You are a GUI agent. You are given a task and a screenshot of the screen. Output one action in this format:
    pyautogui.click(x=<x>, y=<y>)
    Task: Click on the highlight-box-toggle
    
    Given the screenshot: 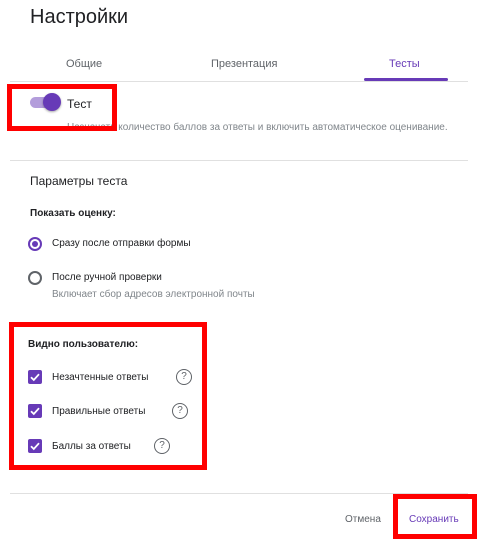 What is the action you would take?
    pyautogui.click(x=62, y=107)
    